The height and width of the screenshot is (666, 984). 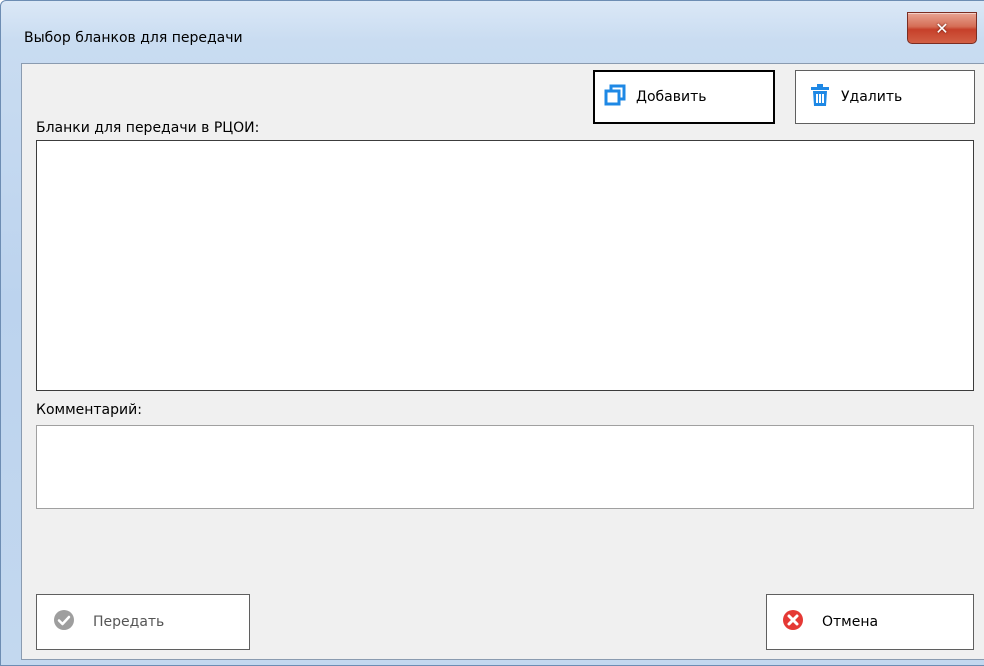 I want to click on send-button: Передать, so click(x=143, y=622).